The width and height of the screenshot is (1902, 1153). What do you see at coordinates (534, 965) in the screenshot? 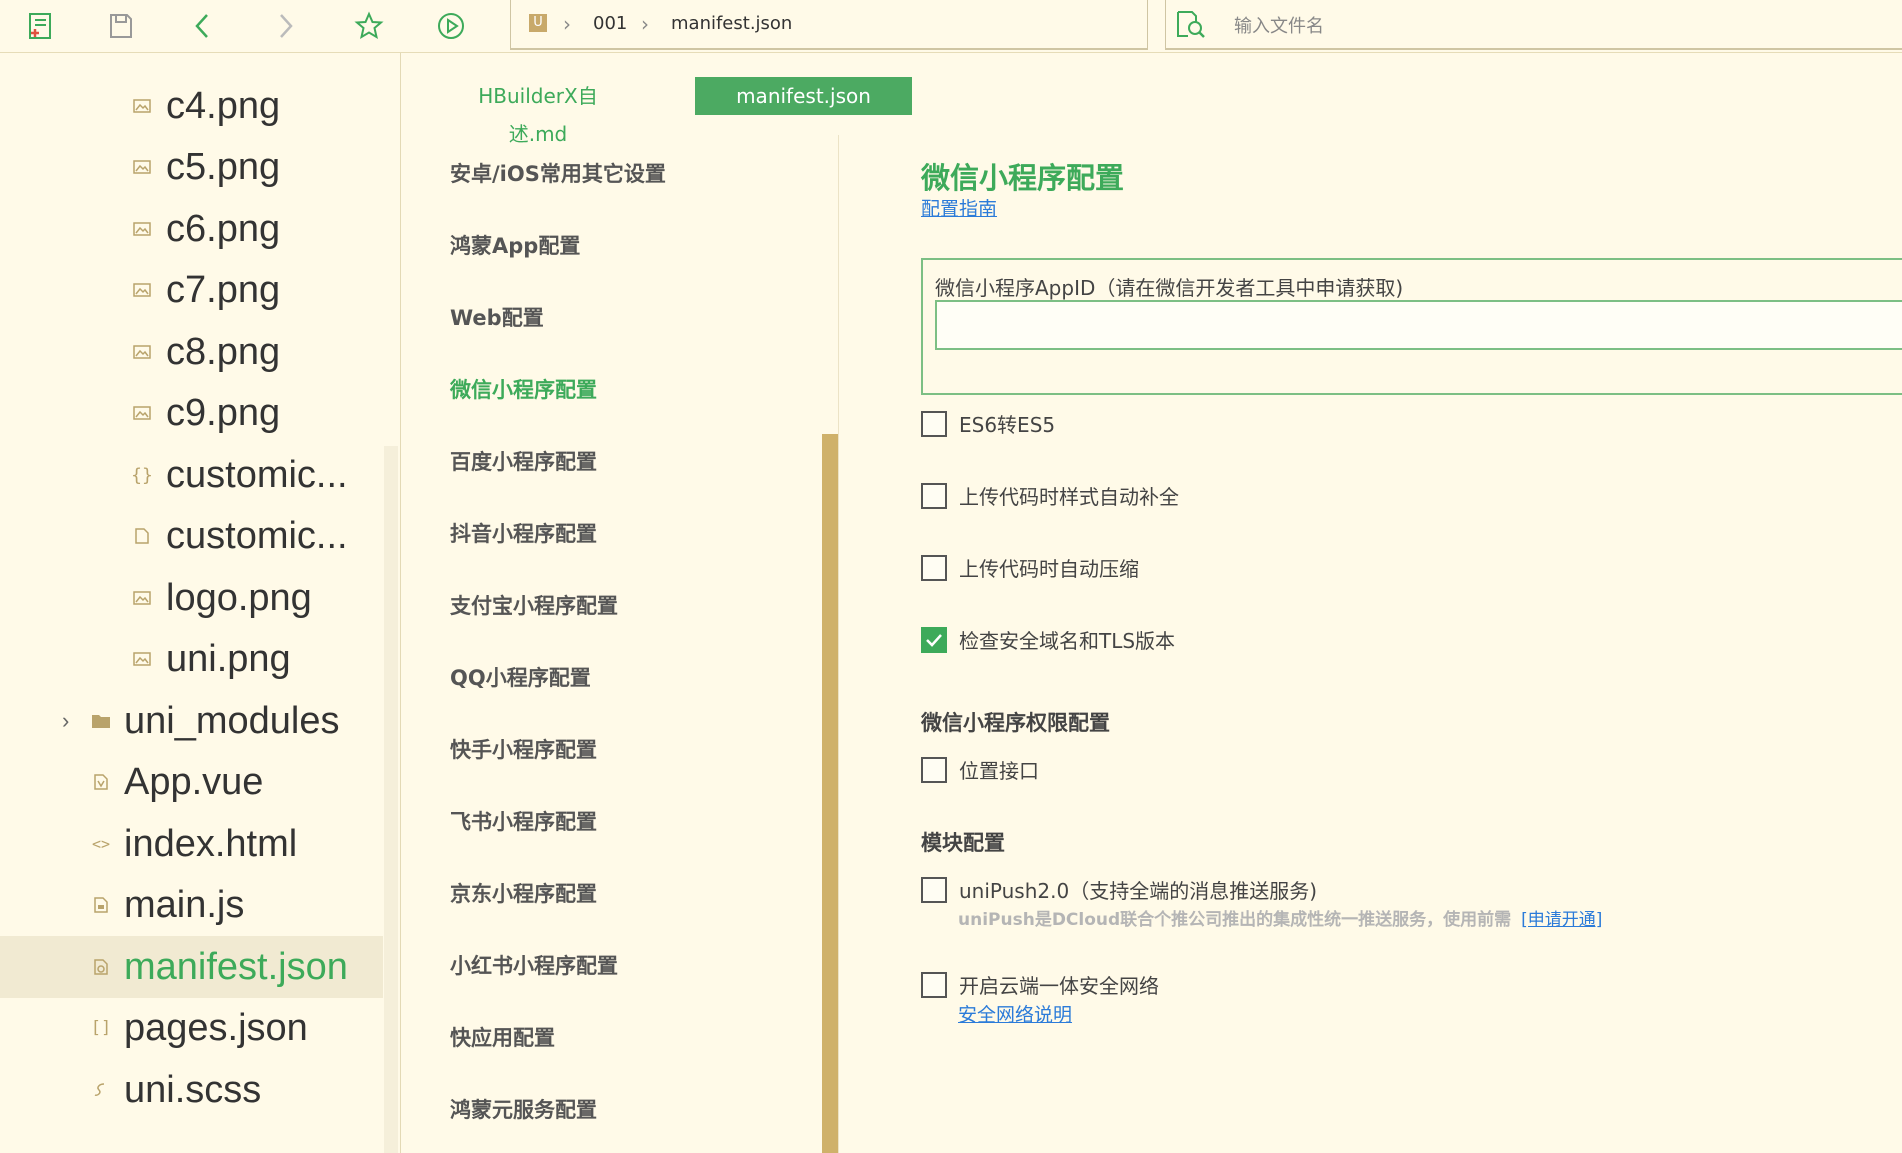
I see `nav-item-xiaohongshu: 小红书小程序配置` at bounding box center [534, 965].